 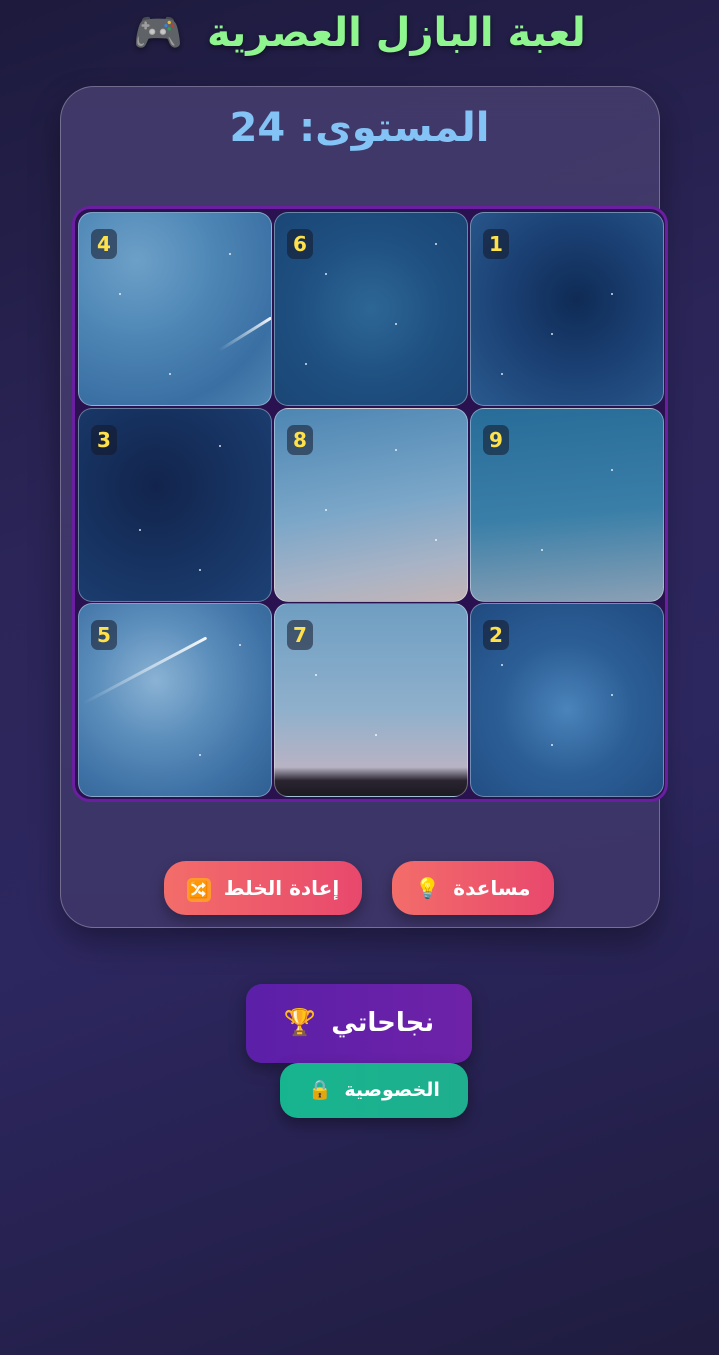 What do you see at coordinates (300, 244) in the screenshot?
I see `tile-number: 6` at bounding box center [300, 244].